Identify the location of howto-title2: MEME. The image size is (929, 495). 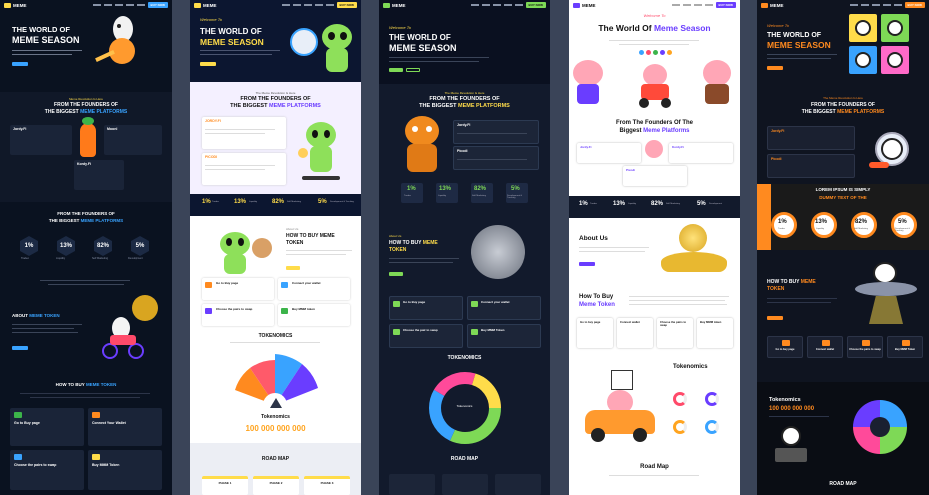
(808, 282).